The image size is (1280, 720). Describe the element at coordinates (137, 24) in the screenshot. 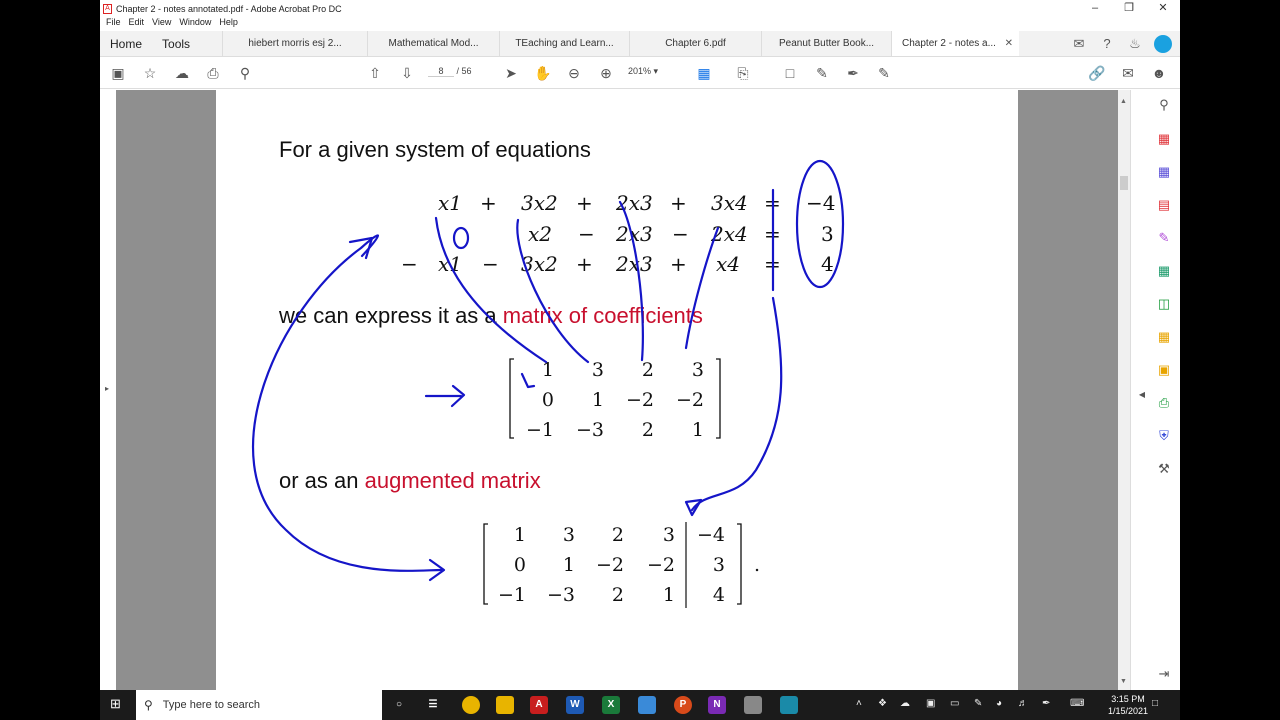

I see `menu-edit: Edit` at that location.